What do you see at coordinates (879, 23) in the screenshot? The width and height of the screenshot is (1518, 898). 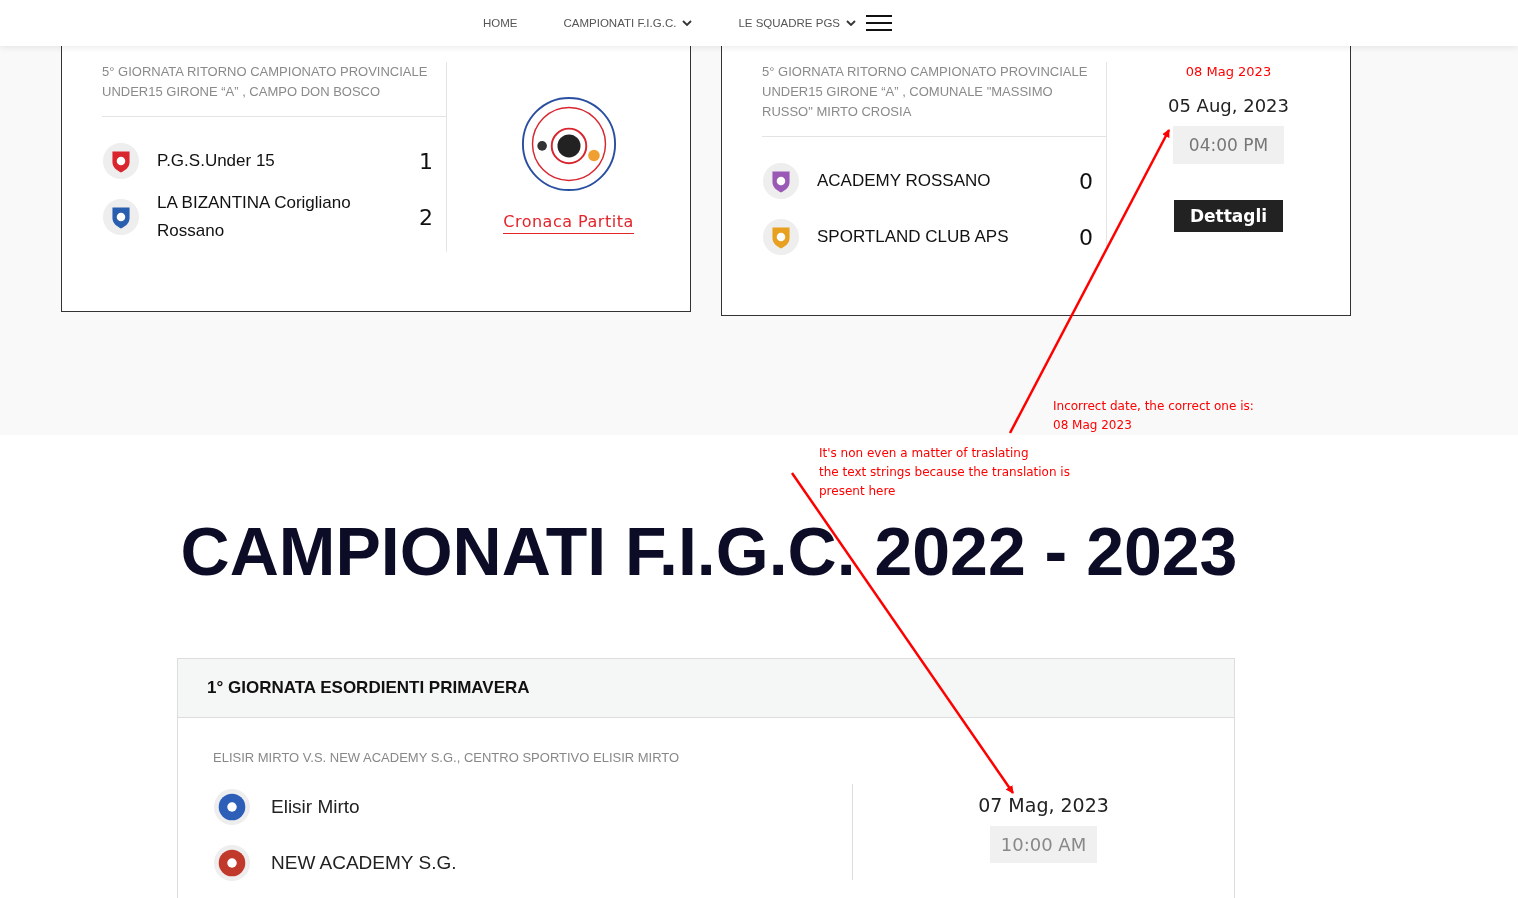 I see `menu-icon` at bounding box center [879, 23].